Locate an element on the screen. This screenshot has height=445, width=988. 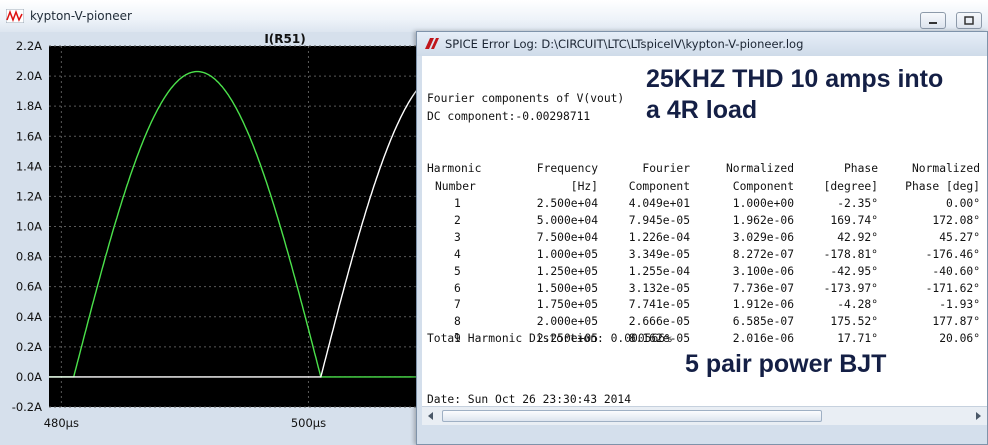
table-cell: 169.74° is located at coordinates (854, 220).